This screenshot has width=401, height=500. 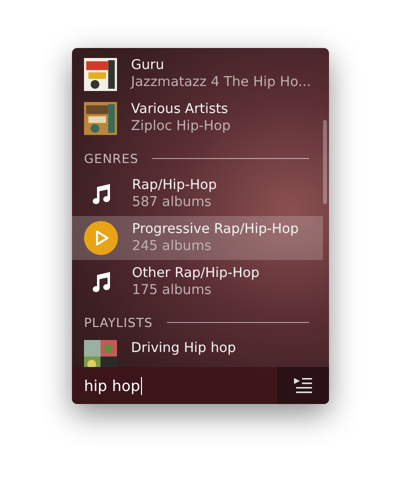 I want to click on album-count: 245 albums, so click(x=172, y=246).